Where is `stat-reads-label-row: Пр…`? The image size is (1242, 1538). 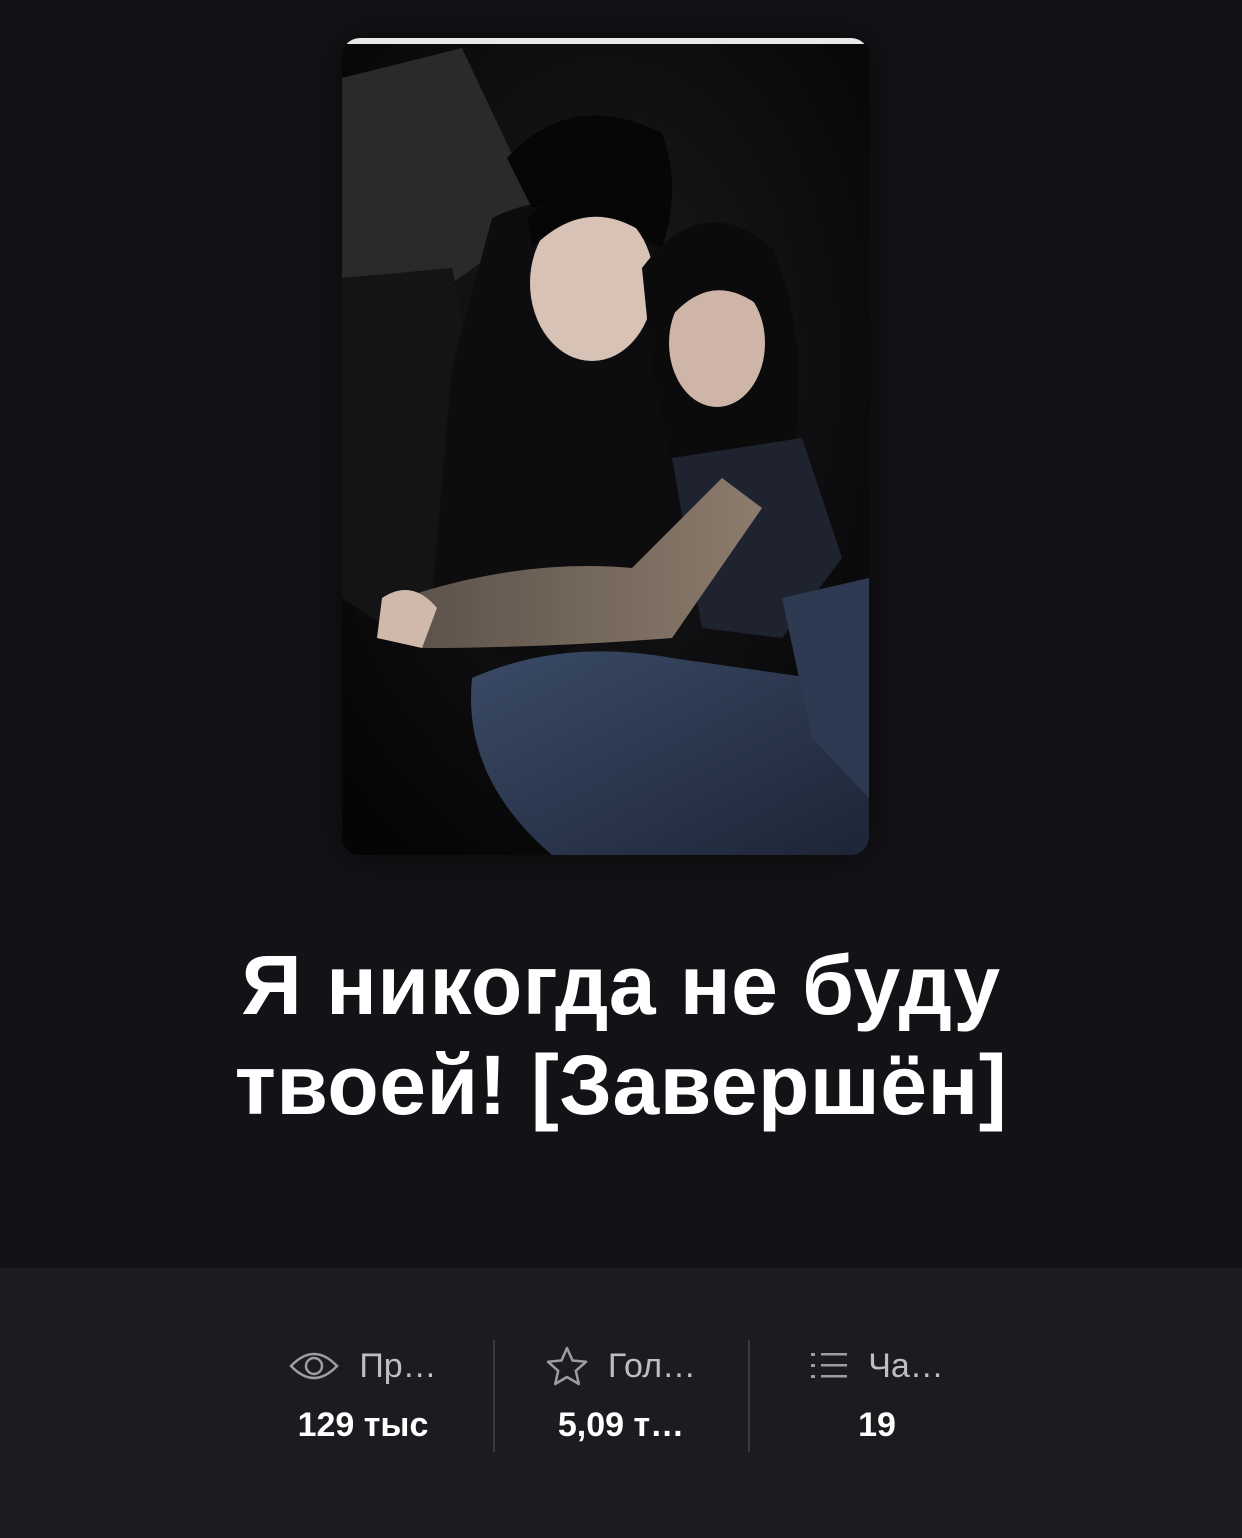
stat-reads-label-row: Пр… is located at coordinates (363, 1366).